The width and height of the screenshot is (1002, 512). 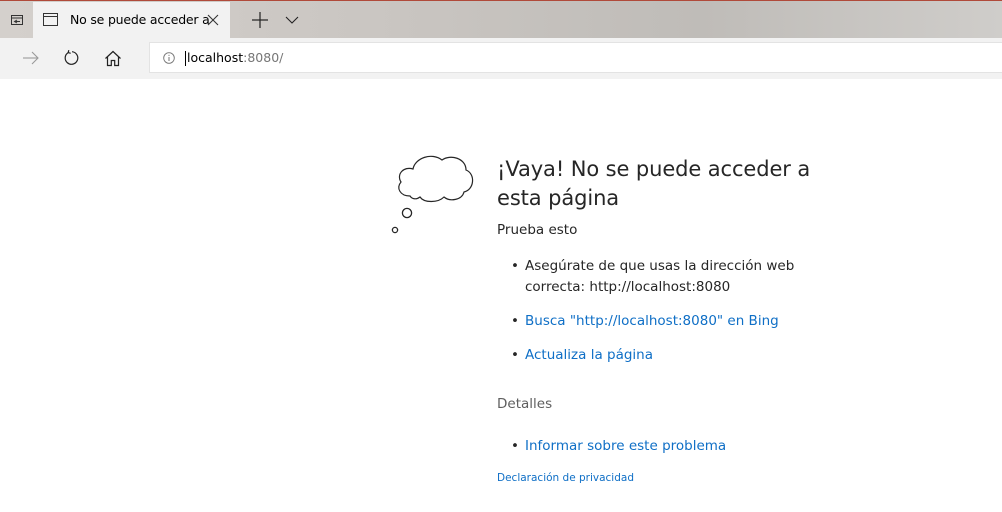 I want to click on url-text: localhost:8080/, so click(x=235, y=57).